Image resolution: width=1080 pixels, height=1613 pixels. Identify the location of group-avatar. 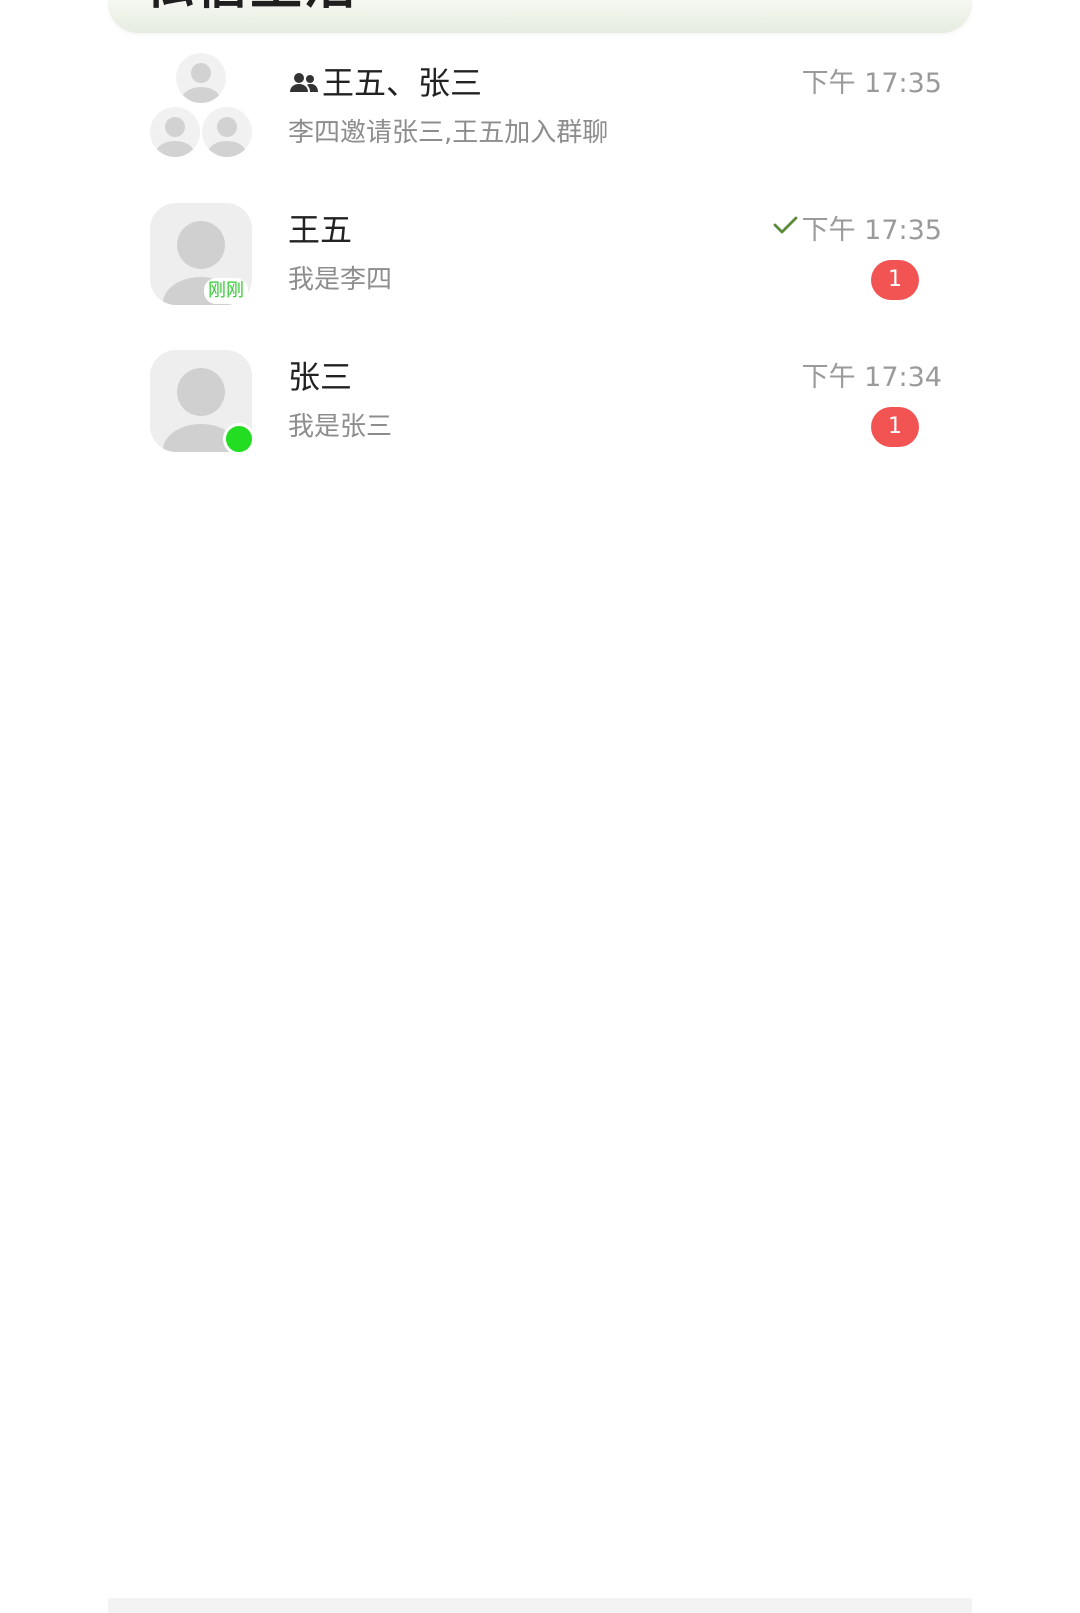
(202, 106).